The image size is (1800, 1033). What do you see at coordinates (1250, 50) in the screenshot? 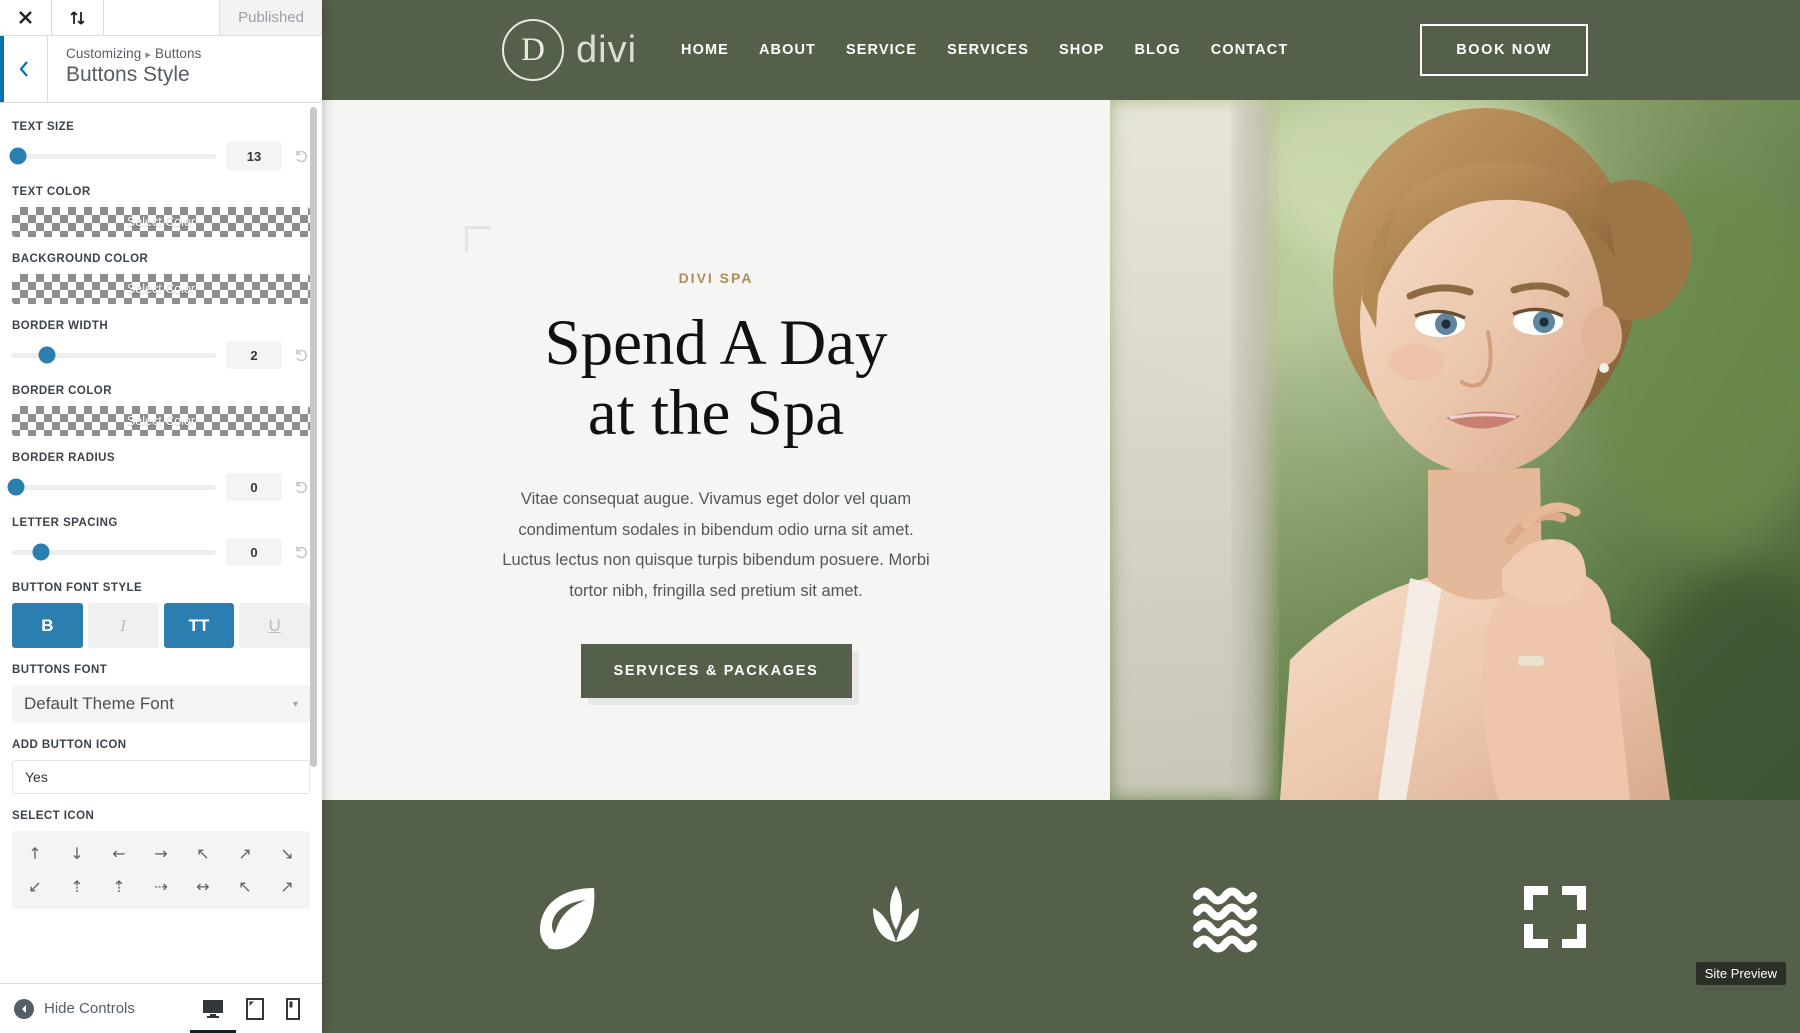
I see `nav-item-contact: CONTACT` at bounding box center [1250, 50].